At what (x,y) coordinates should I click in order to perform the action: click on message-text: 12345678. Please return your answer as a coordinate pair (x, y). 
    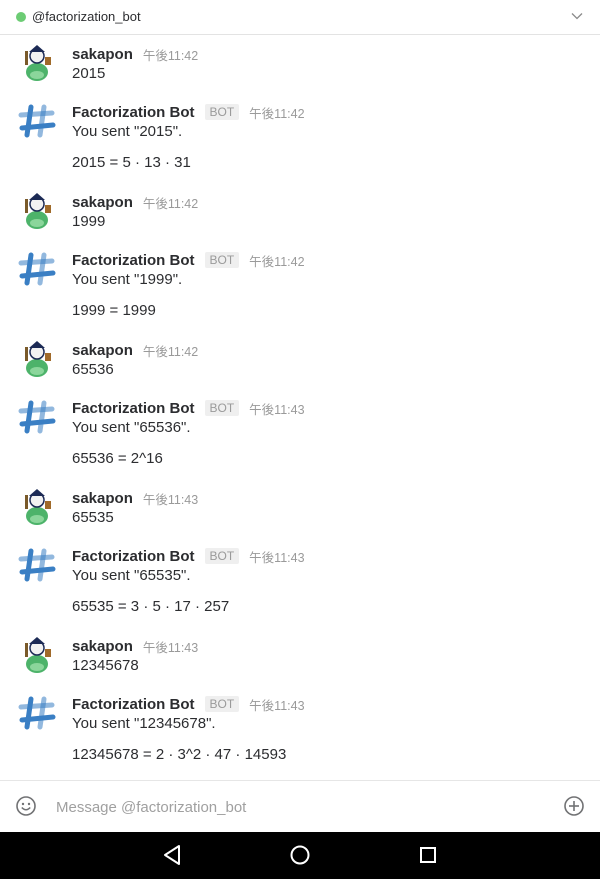
    Looking at the image, I should click on (105, 665).